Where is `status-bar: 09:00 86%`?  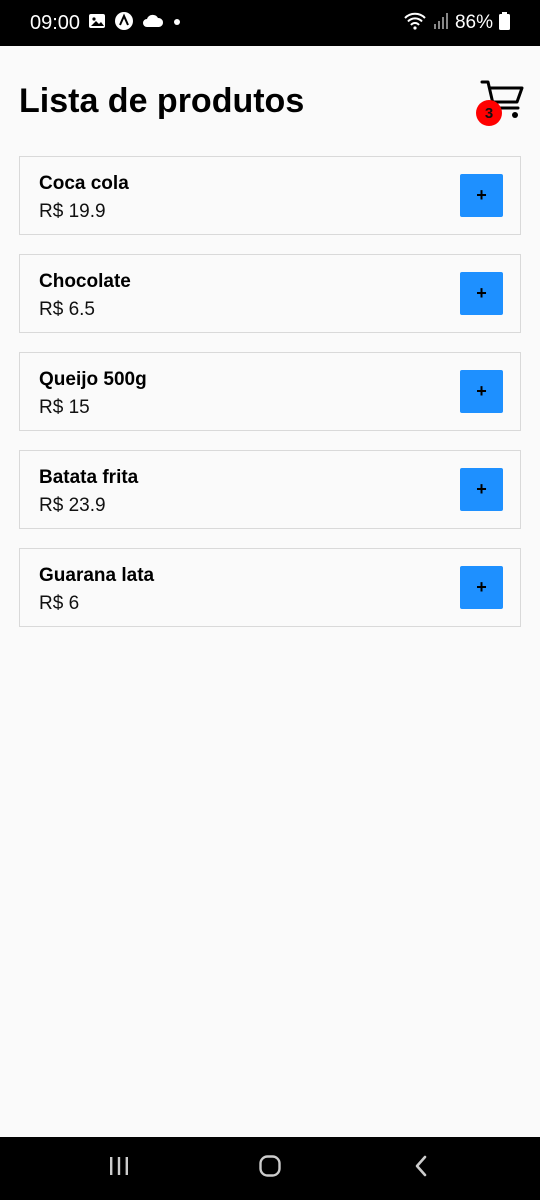
status-bar: 09:00 86% is located at coordinates (270, 23).